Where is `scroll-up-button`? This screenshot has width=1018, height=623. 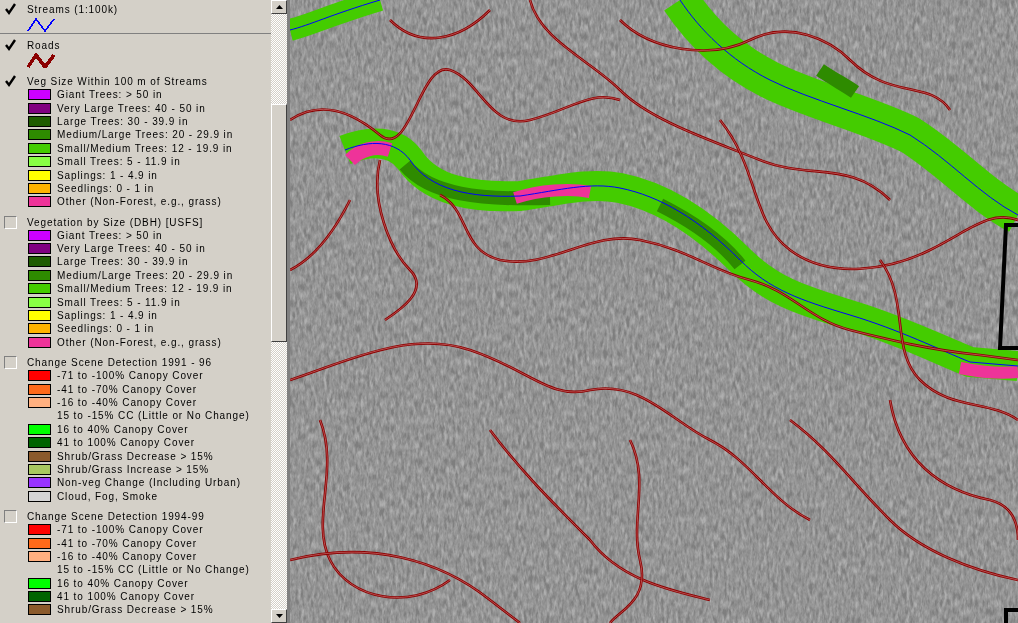
scroll-up-button is located at coordinates (279, 7).